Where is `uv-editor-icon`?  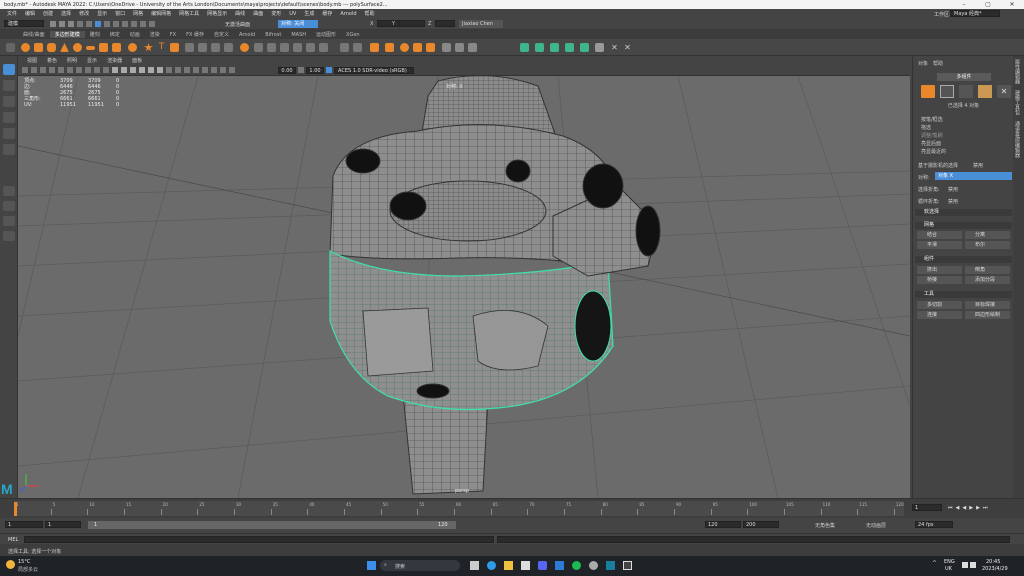 uv-editor-icon is located at coordinates (374, 47).